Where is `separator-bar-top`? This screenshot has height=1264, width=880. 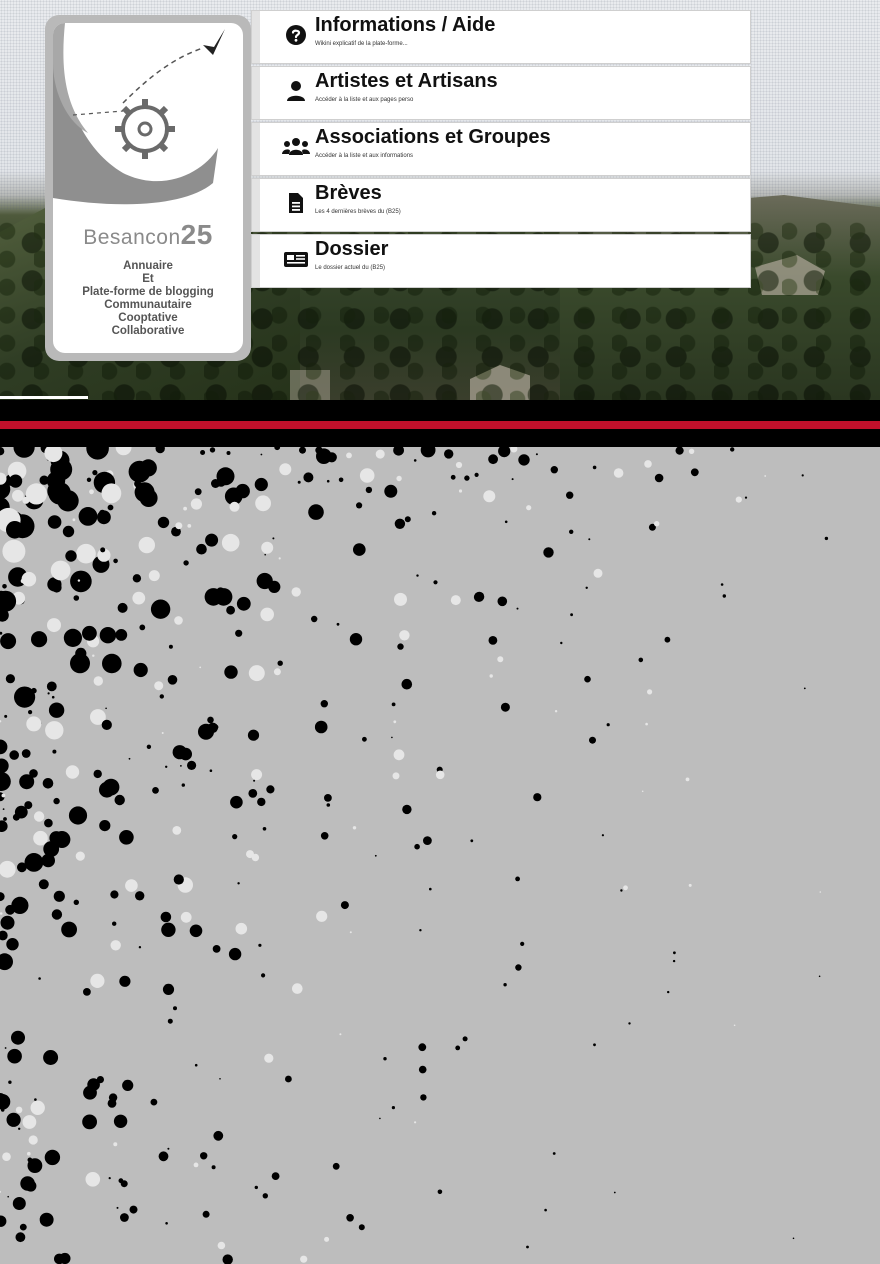 separator-bar-top is located at coordinates (440, 410).